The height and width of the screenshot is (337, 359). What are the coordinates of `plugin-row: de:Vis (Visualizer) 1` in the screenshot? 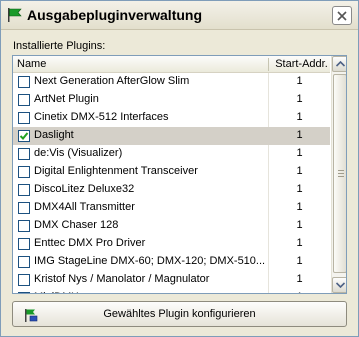 It's located at (171, 154).